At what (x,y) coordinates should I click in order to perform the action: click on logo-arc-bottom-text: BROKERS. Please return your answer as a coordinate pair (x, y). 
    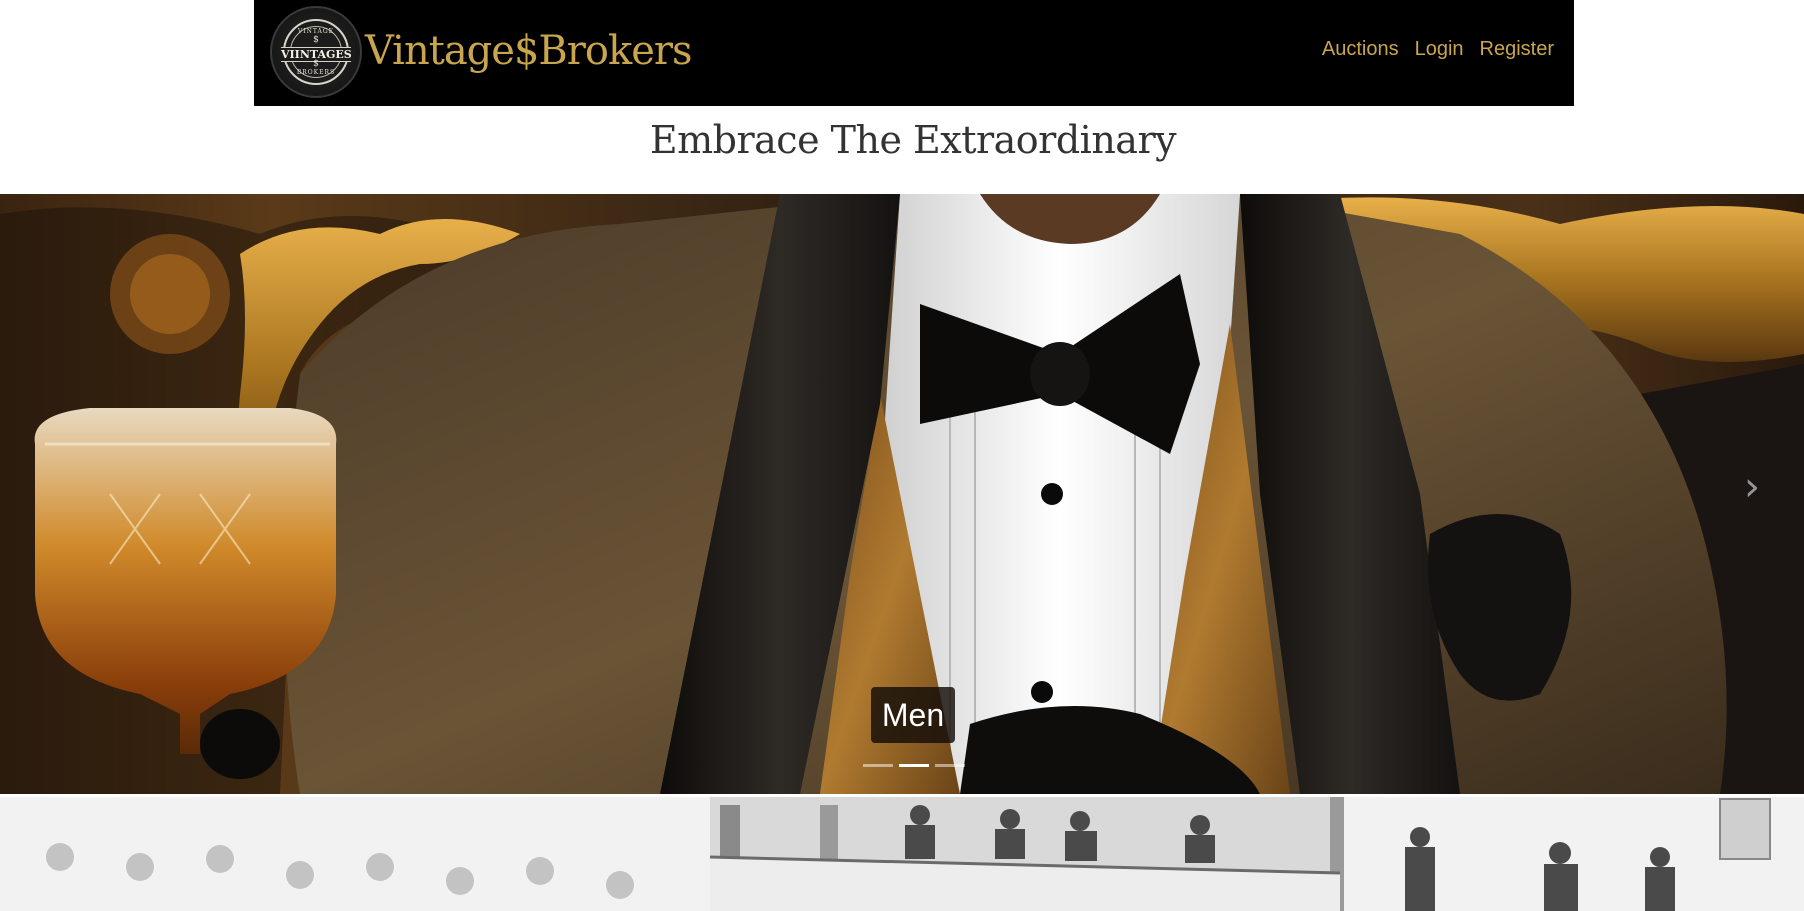
    Looking at the image, I should click on (316, 72).